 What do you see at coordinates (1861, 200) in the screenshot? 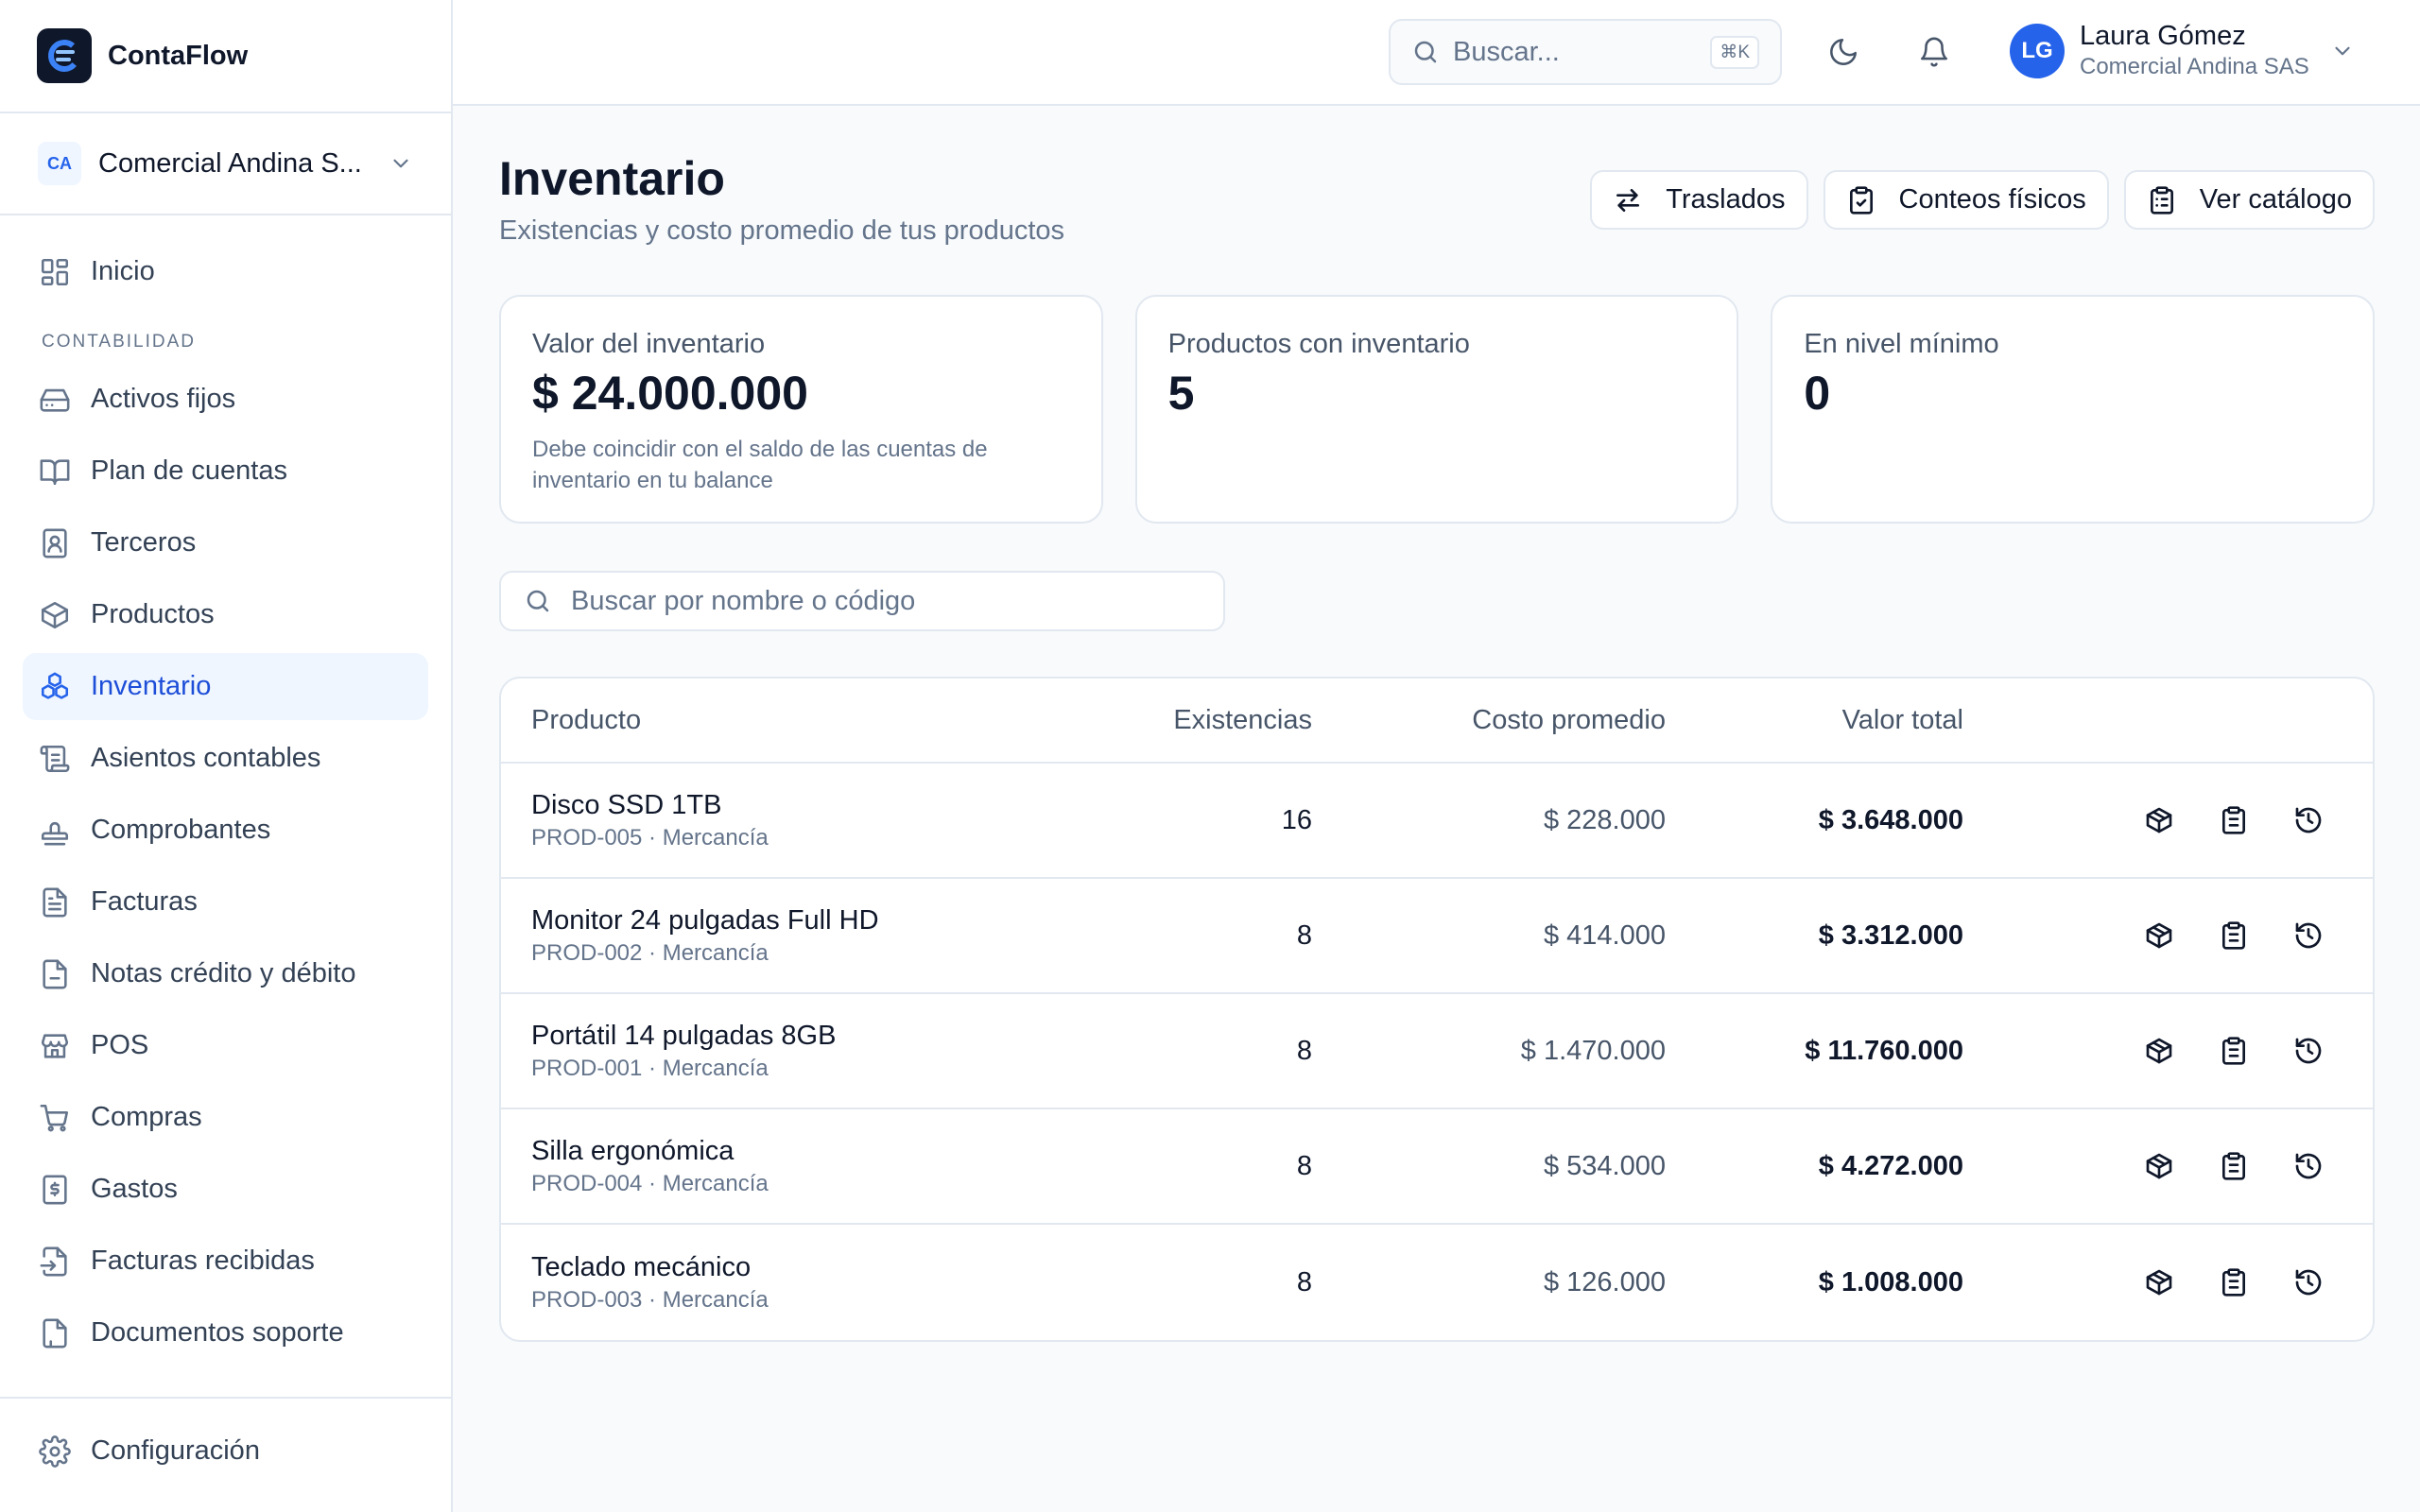
I see `clipboard-check-icon` at bounding box center [1861, 200].